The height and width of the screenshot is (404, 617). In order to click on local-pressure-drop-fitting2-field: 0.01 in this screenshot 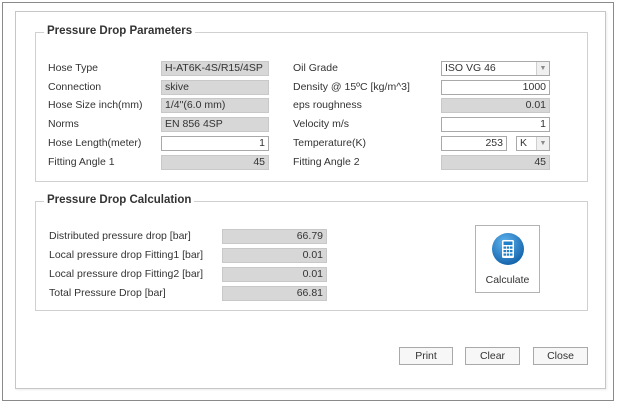, I will do `click(274, 274)`.